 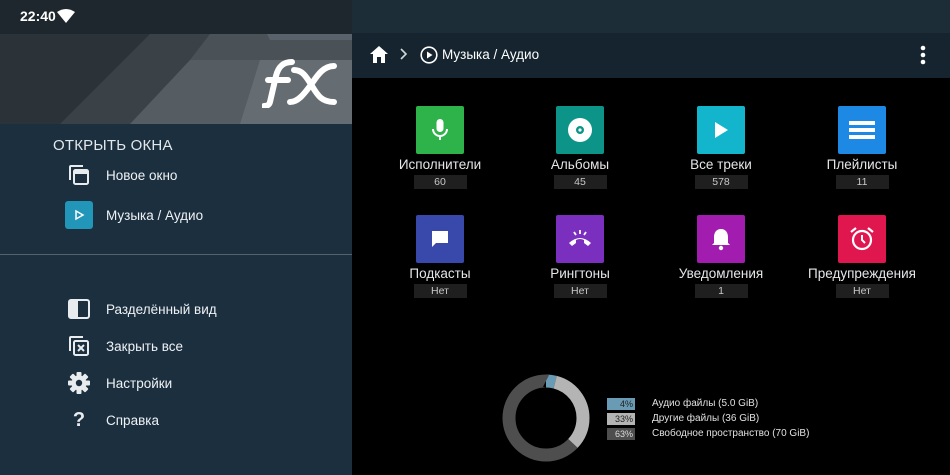 I want to click on legend-swatch: 33%, so click(x=621, y=418).